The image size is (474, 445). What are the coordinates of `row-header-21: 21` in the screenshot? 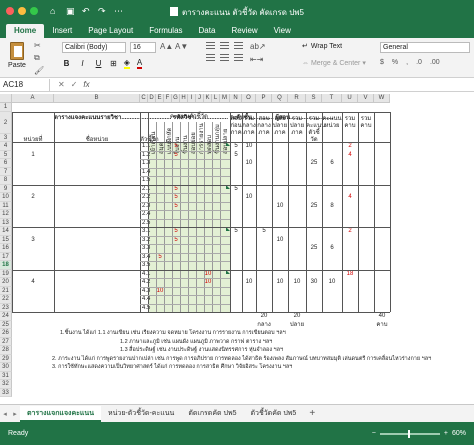 It's located at (6, 290).